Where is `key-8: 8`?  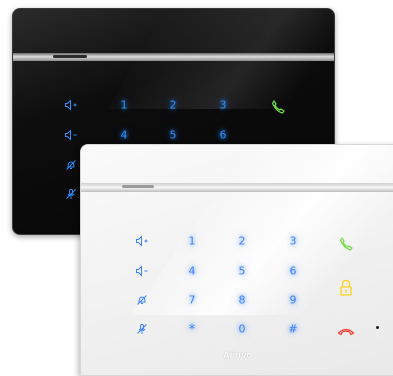 key-8: 8 is located at coordinates (242, 300).